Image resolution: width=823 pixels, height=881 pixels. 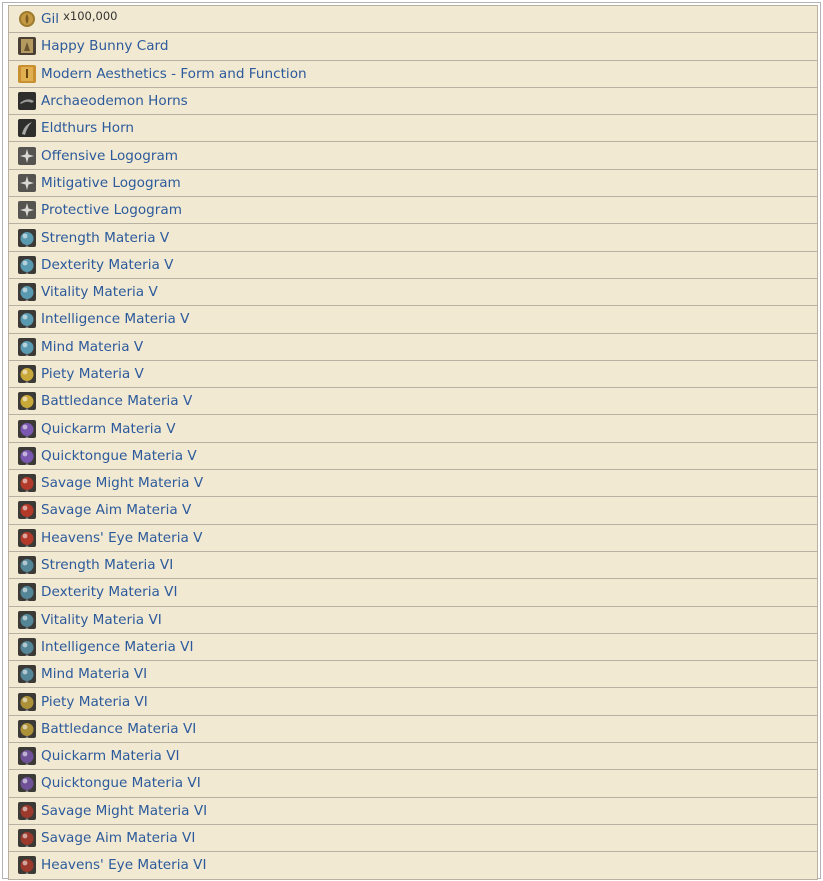 I want to click on list-item: Vitality Materia VI, so click(x=413, y=620).